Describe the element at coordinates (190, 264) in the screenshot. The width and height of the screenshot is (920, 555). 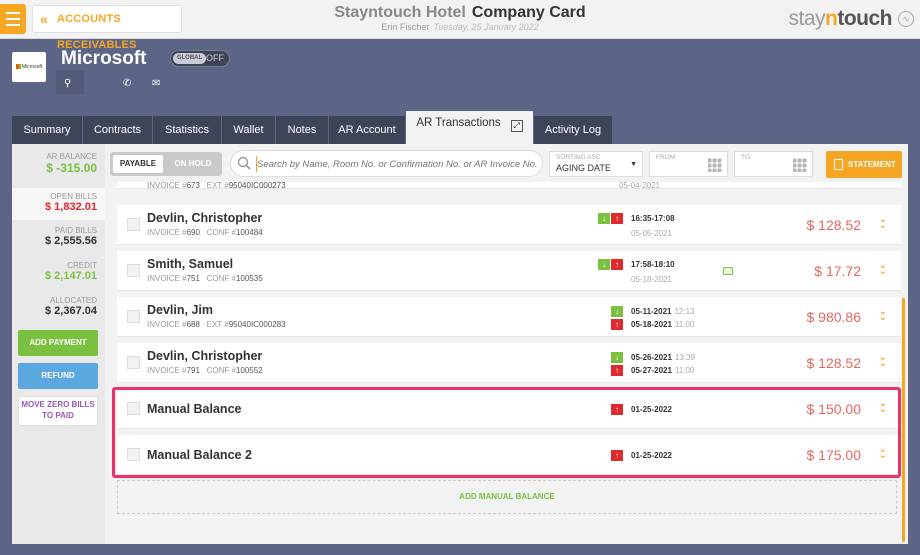
I see `guest-name: Smith, Samuel` at that location.